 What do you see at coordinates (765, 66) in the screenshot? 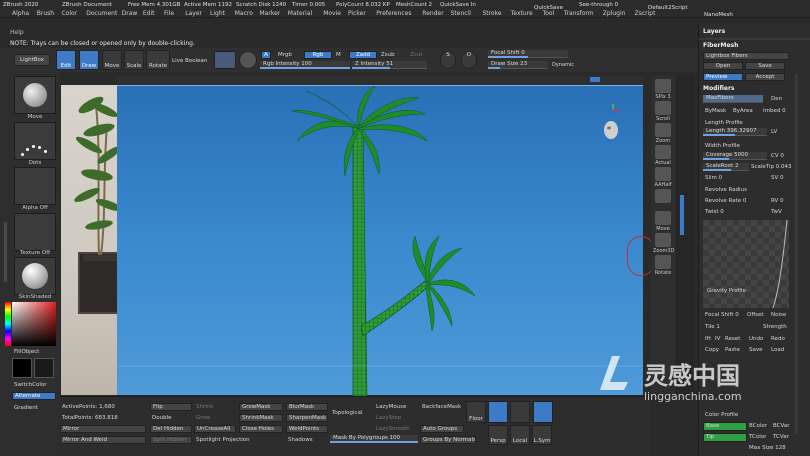
I see `save-button: Save` at bounding box center [765, 66].